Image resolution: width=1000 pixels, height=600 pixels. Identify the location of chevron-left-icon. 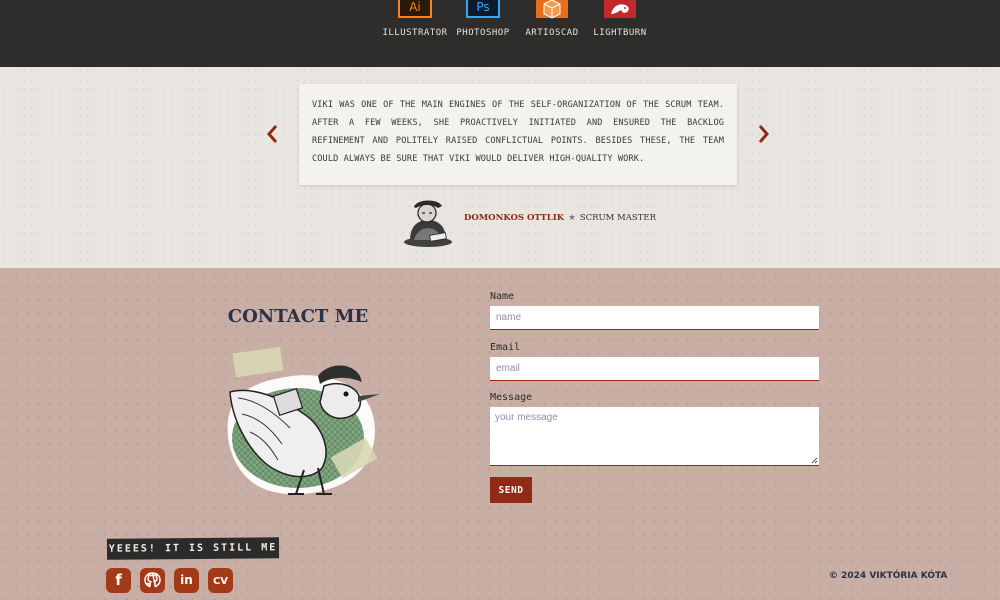
(272, 134).